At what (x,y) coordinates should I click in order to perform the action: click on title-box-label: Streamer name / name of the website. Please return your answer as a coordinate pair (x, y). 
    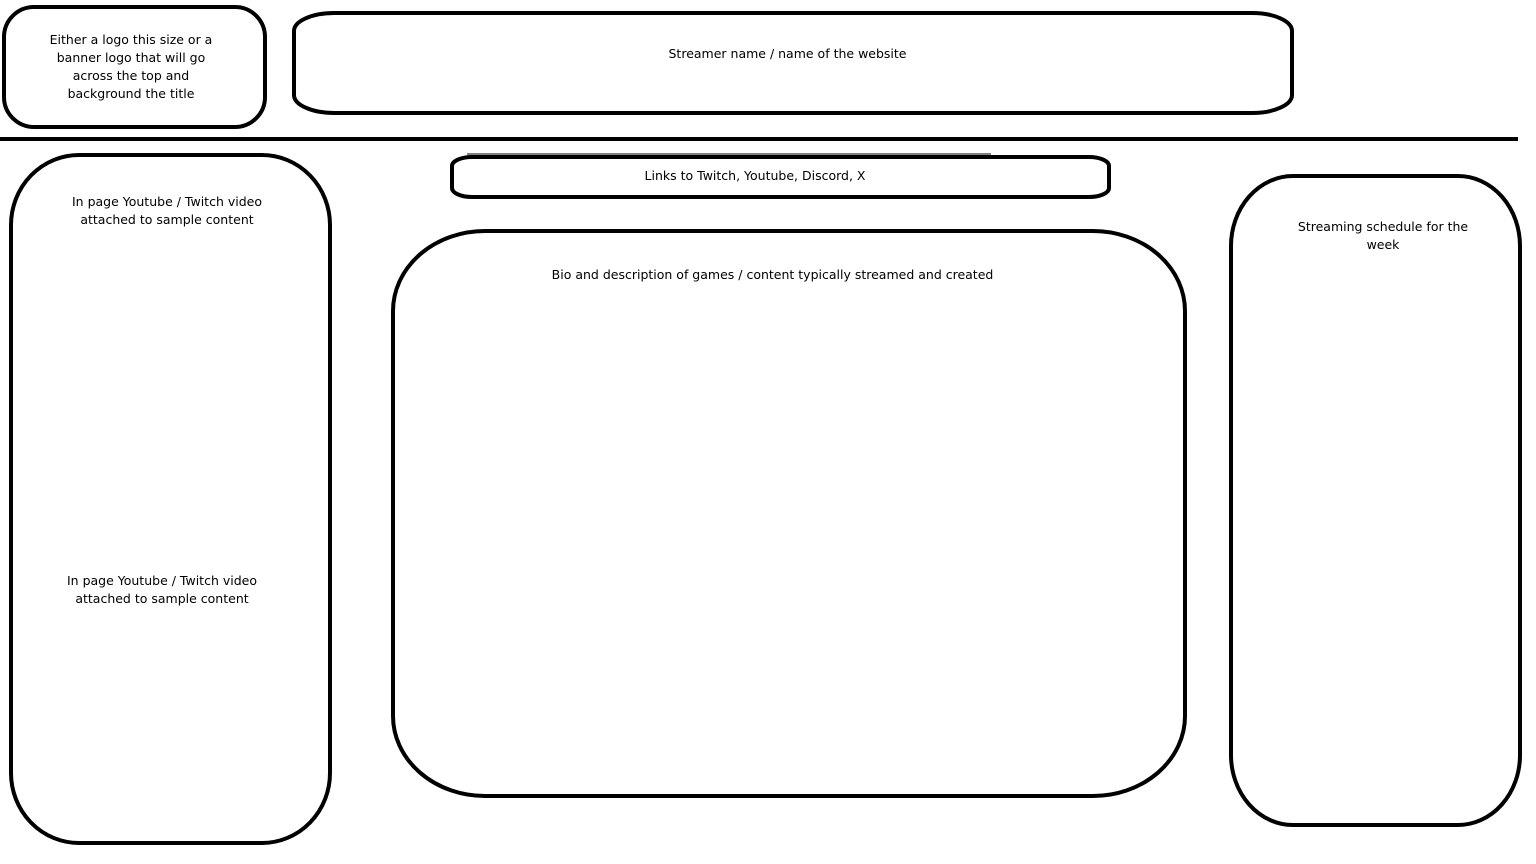
    Looking at the image, I should click on (787, 53).